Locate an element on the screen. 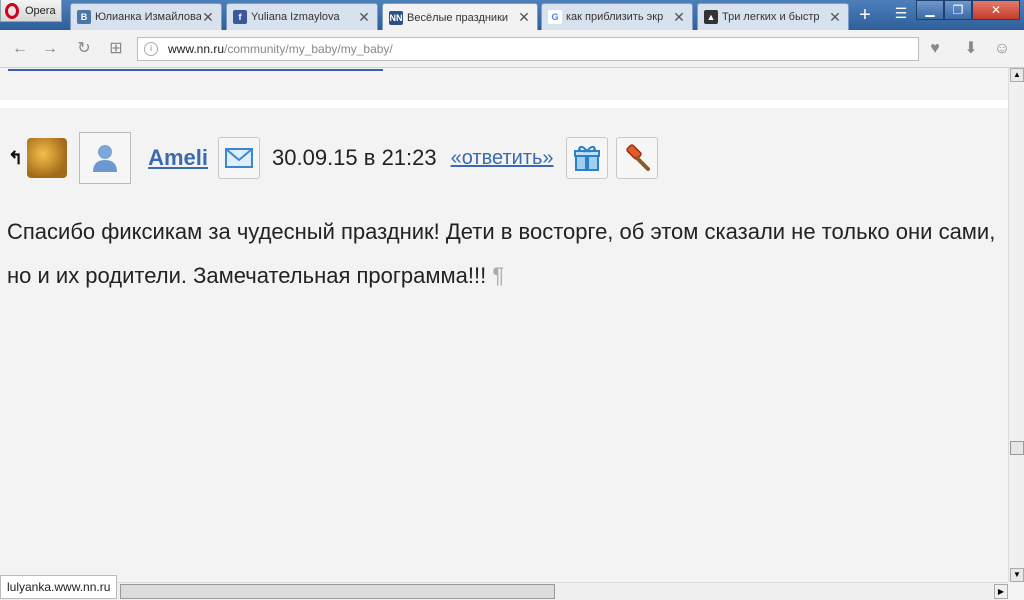 The width and height of the screenshot is (1024, 600). avatar is located at coordinates (47, 158).